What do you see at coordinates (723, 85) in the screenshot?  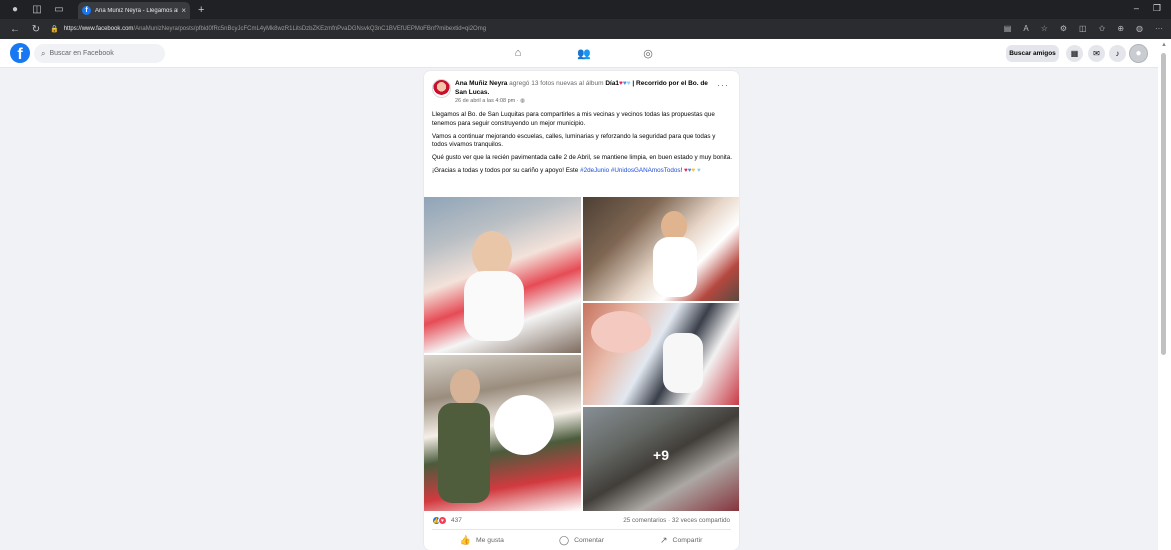 I see `post-options-button: ···` at bounding box center [723, 85].